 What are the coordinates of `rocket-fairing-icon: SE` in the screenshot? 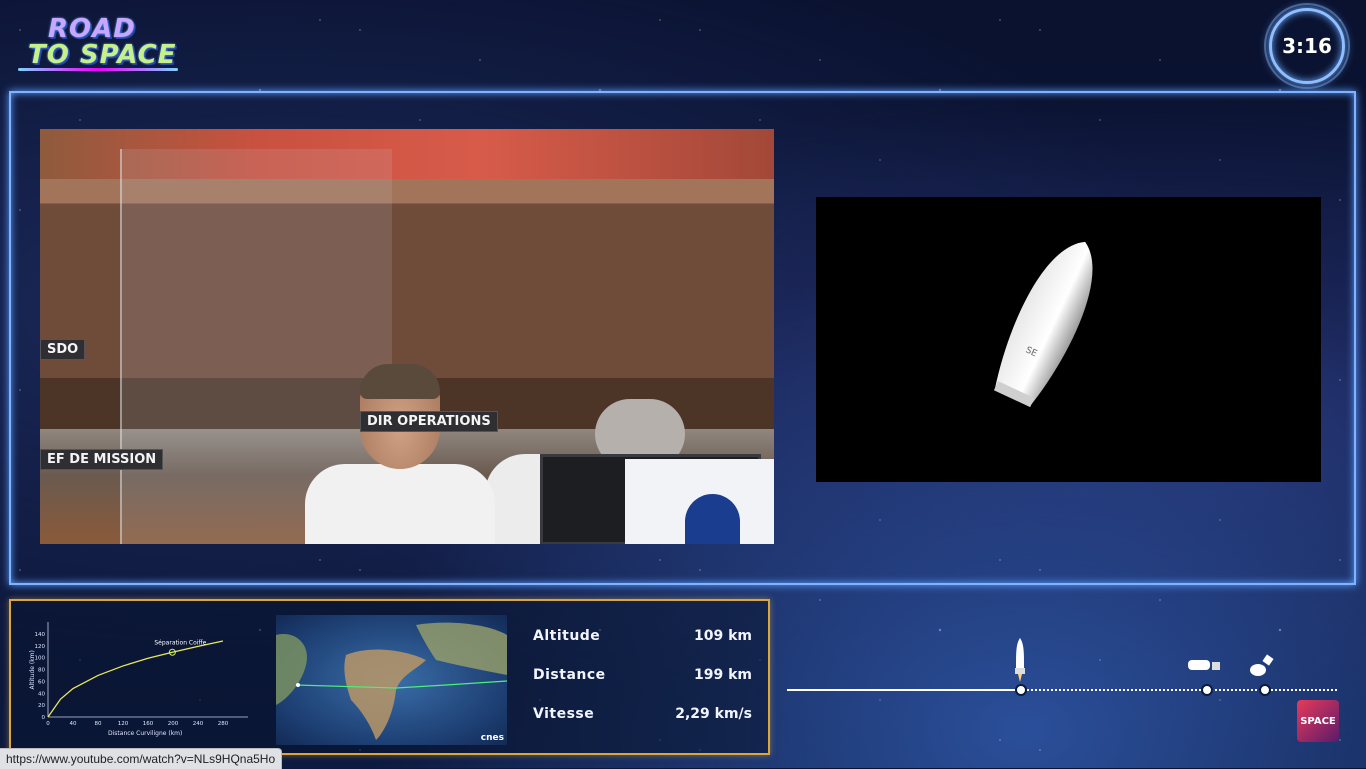 It's located at (1043, 324).